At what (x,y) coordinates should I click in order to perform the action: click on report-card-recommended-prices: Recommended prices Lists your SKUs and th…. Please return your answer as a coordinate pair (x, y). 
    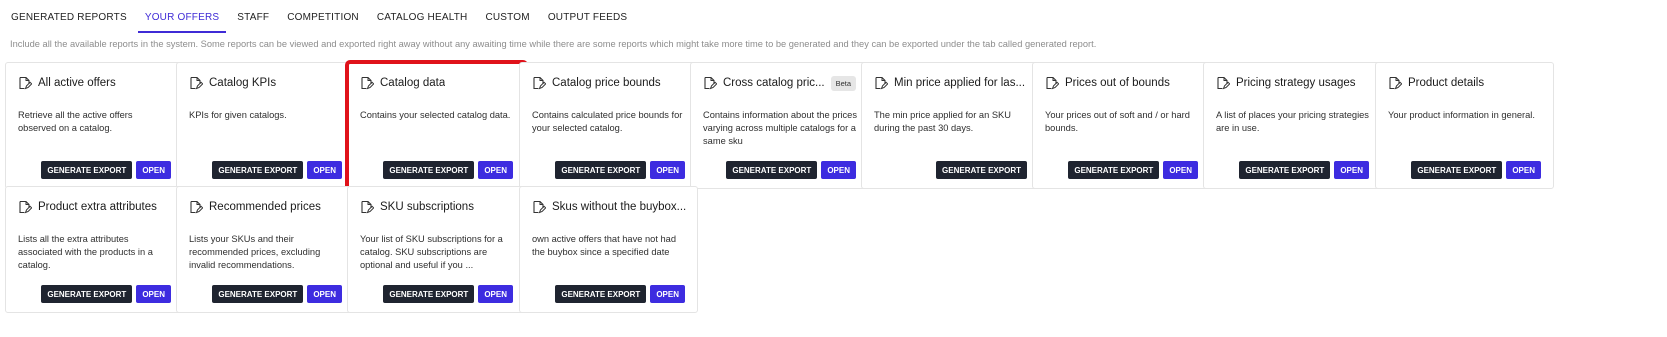
    Looking at the image, I should click on (265, 249).